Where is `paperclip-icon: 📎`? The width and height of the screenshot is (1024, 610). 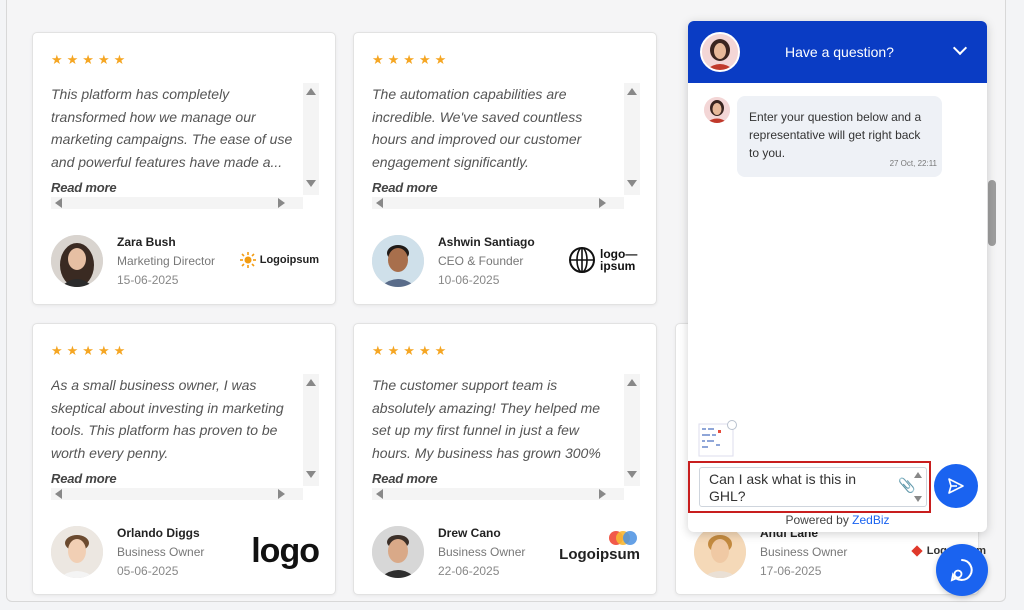 paperclip-icon: 📎 is located at coordinates (906, 486).